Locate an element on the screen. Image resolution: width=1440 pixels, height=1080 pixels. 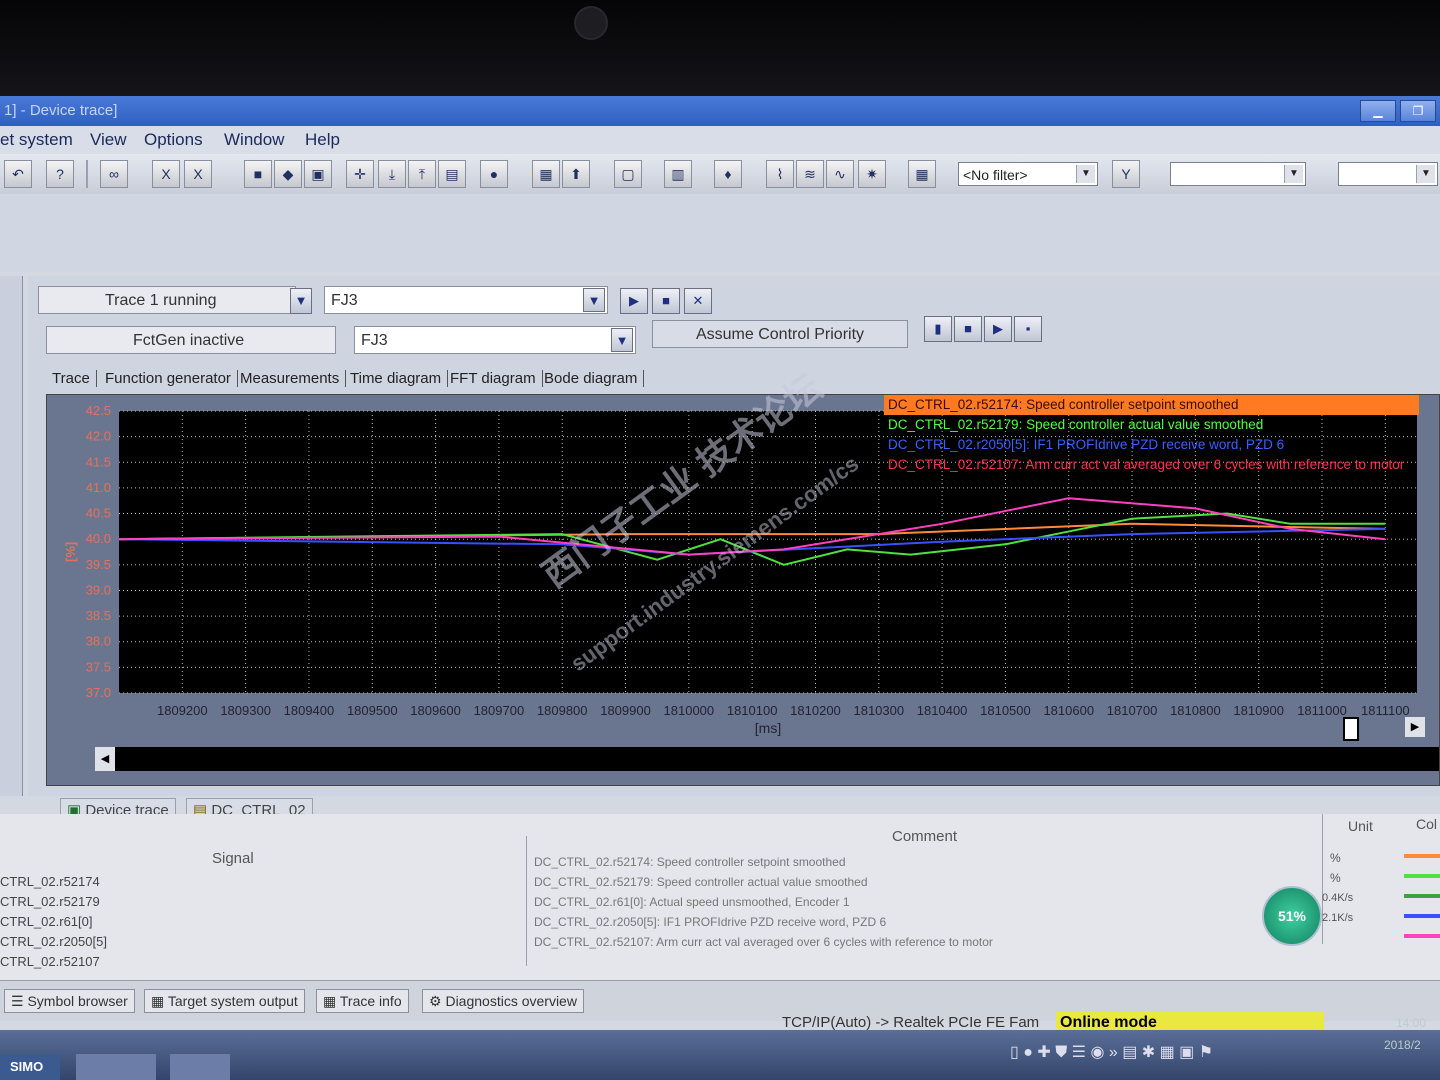
toolbar-select-3: ▼ is located at coordinates (1388, 174).